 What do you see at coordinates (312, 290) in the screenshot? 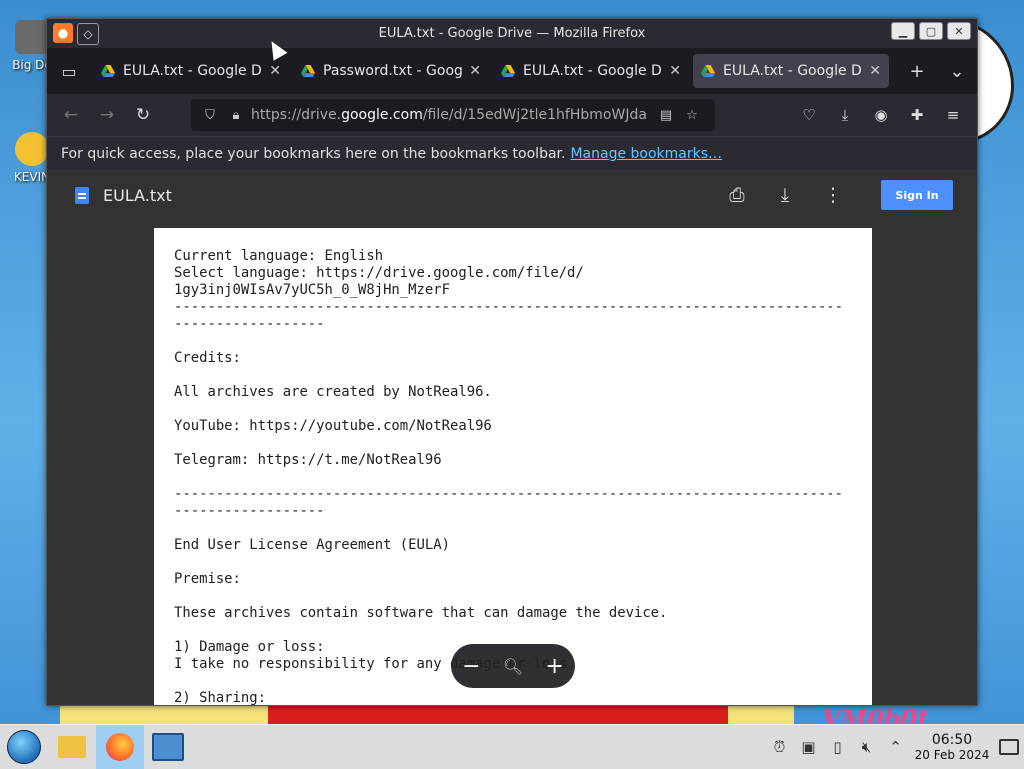
I see `document-line: 1gy3inj0WIsAv7yUC5h_0_W8jHn_MzerF` at bounding box center [312, 290].